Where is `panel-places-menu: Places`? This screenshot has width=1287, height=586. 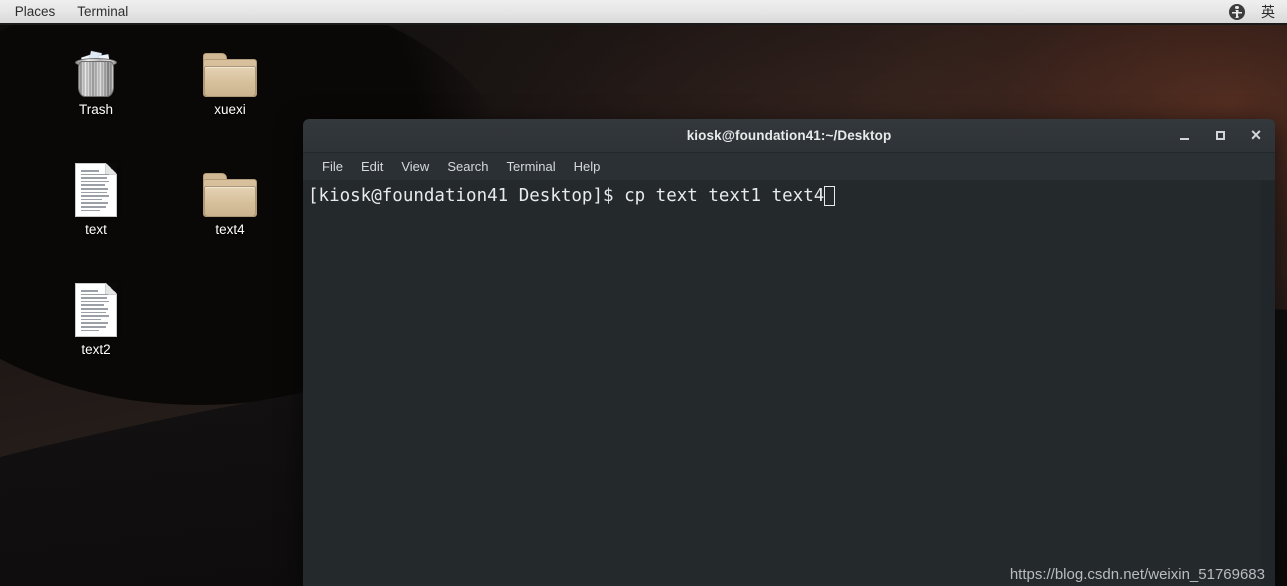
panel-places-menu: Places is located at coordinates (35, 11).